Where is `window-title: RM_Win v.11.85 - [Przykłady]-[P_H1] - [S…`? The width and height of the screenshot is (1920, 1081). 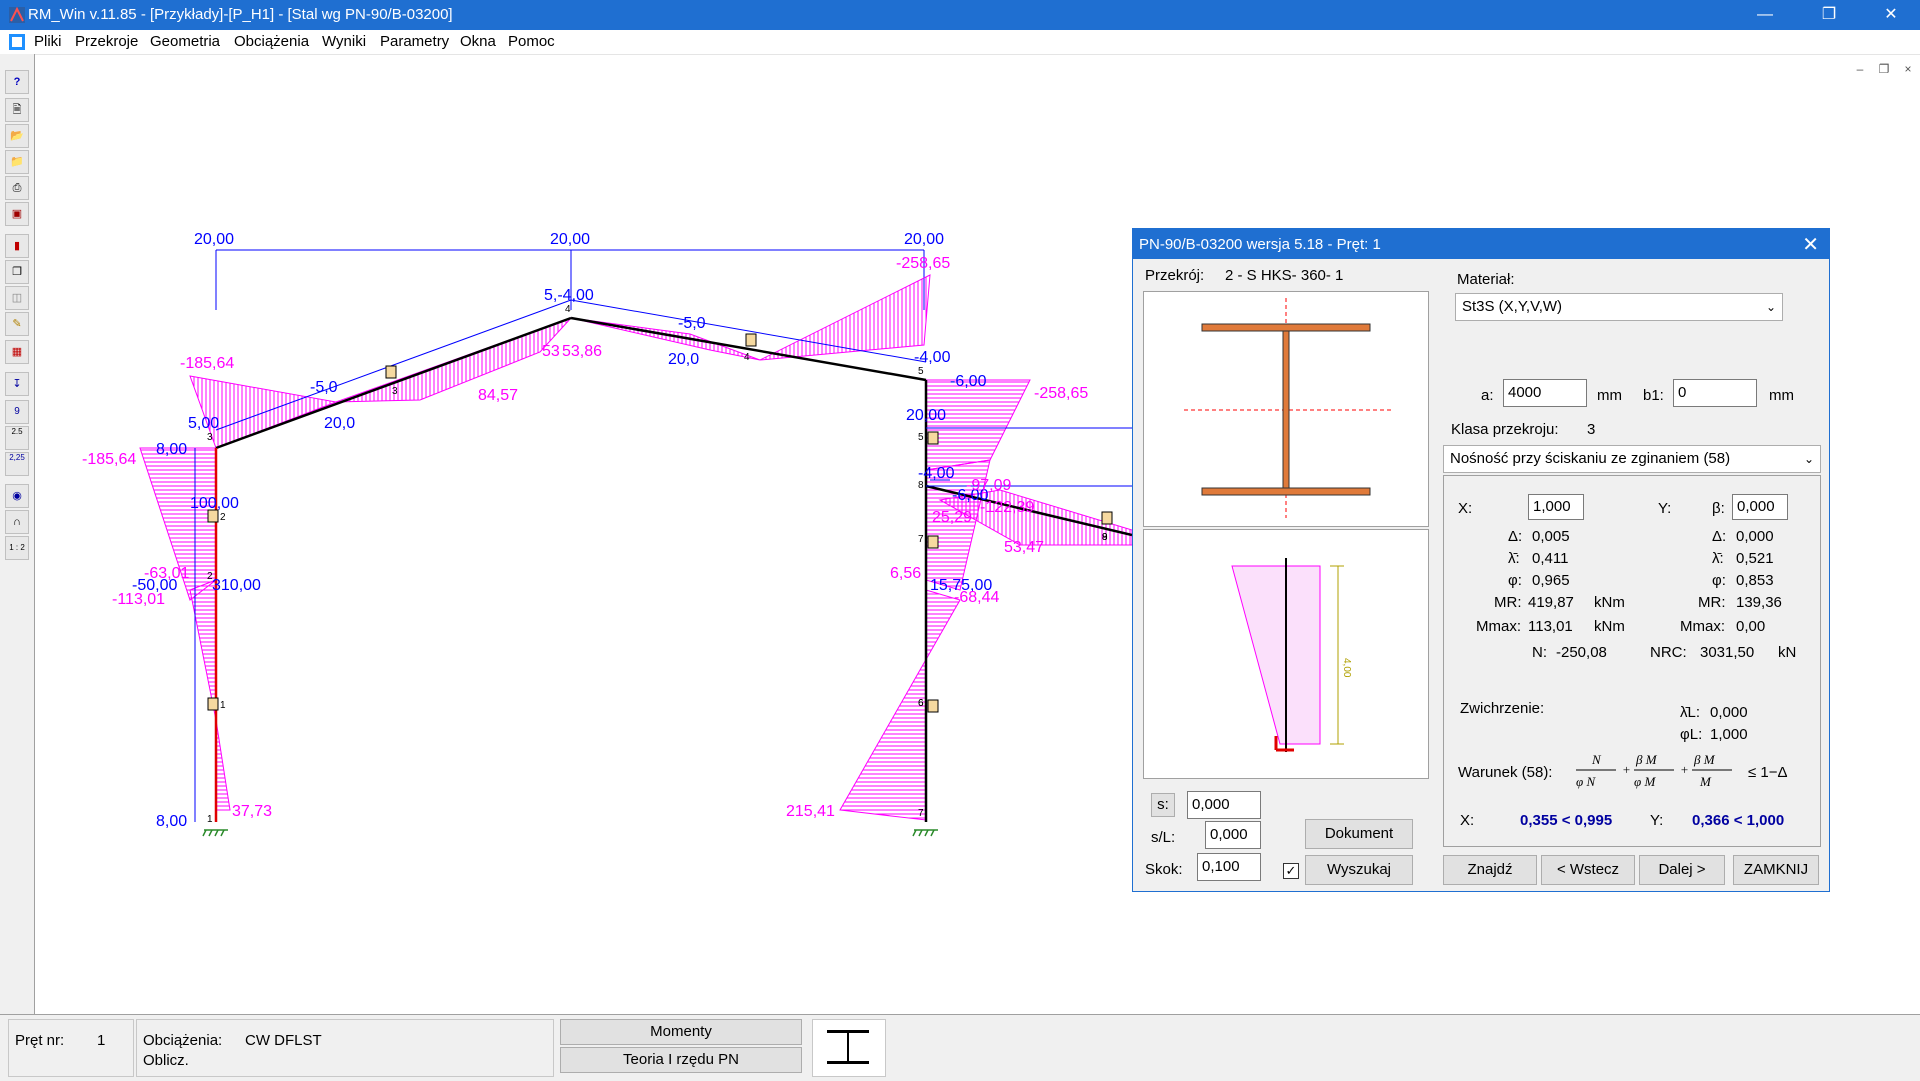 window-title: RM_Win v.11.85 - [Przykłady]-[P_H1] - [S… is located at coordinates (240, 14).